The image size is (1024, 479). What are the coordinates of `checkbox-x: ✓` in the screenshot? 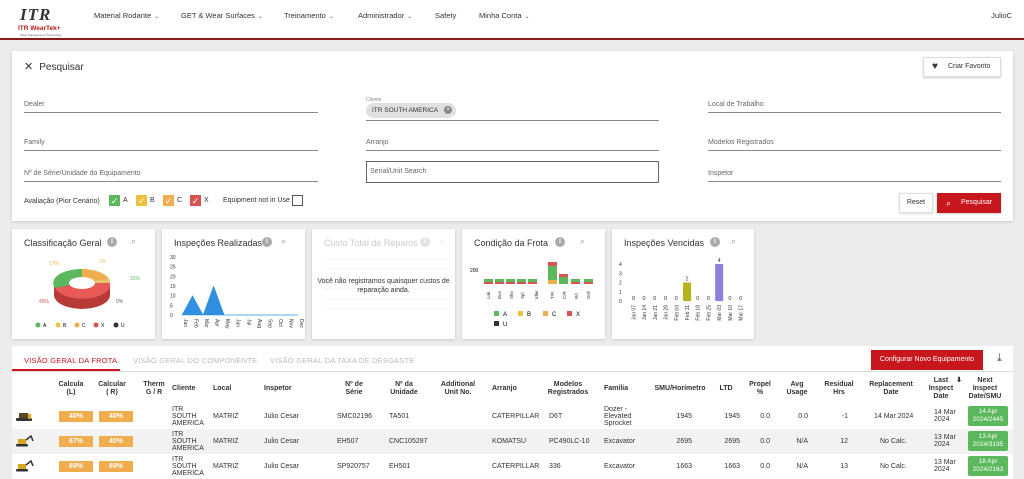 It's located at (195, 200).